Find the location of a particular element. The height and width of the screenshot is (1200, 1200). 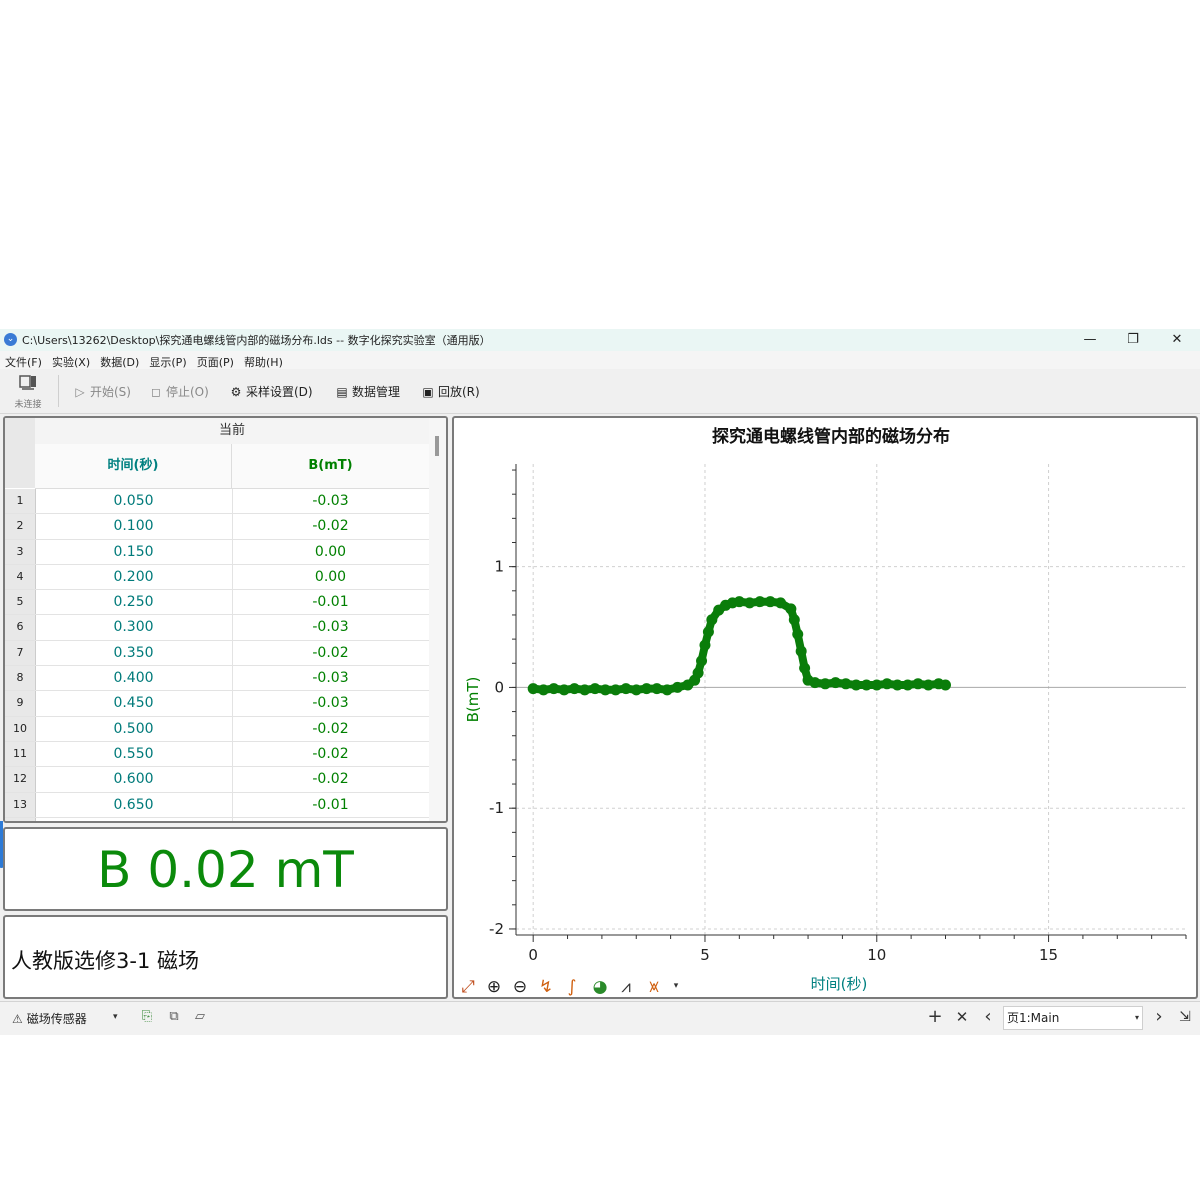

note-text: 人教版选修3-1 磁场 is located at coordinates (105, 960).